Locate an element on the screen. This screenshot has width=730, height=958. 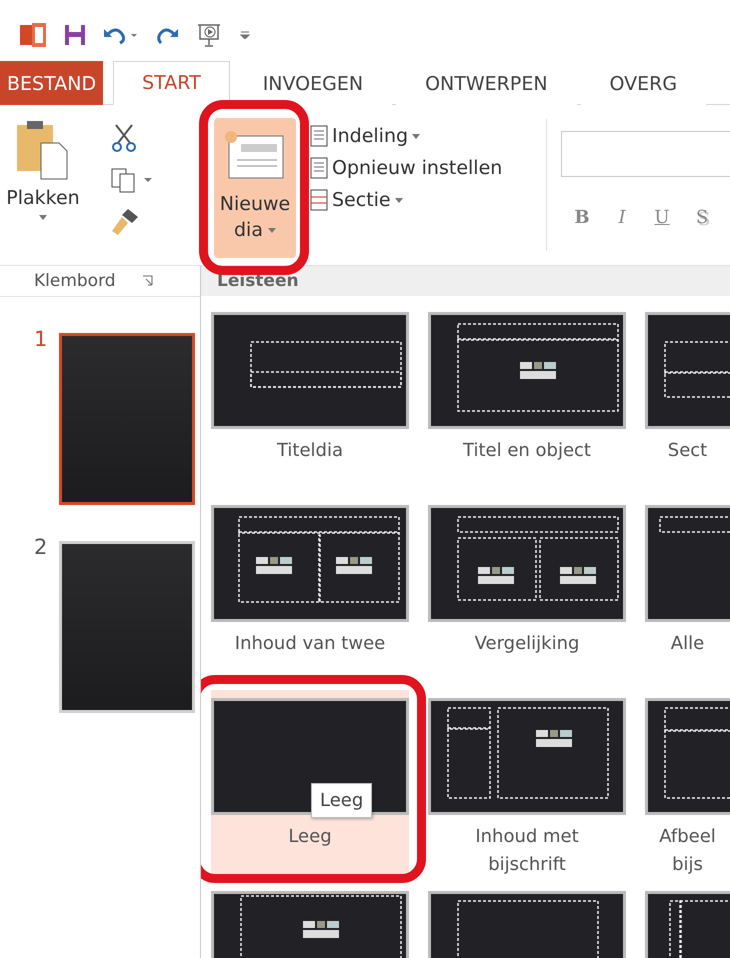
file-tab: BESTAND is located at coordinates (52, 83).